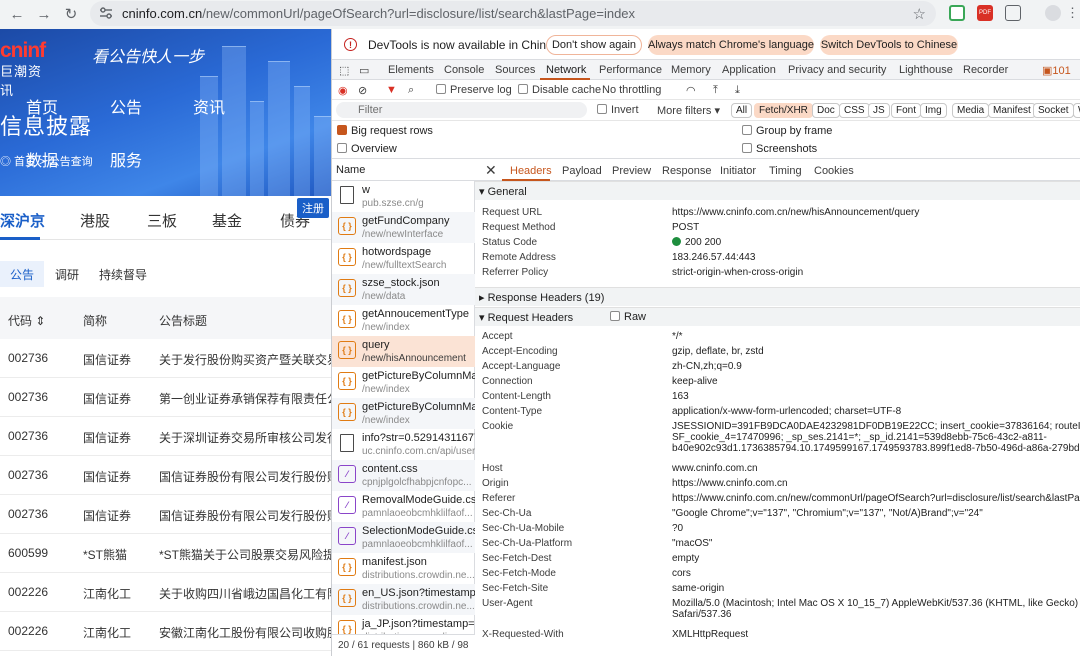 This screenshot has height=656, width=1080. I want to click on back-icon: ←, so click(17, 14).